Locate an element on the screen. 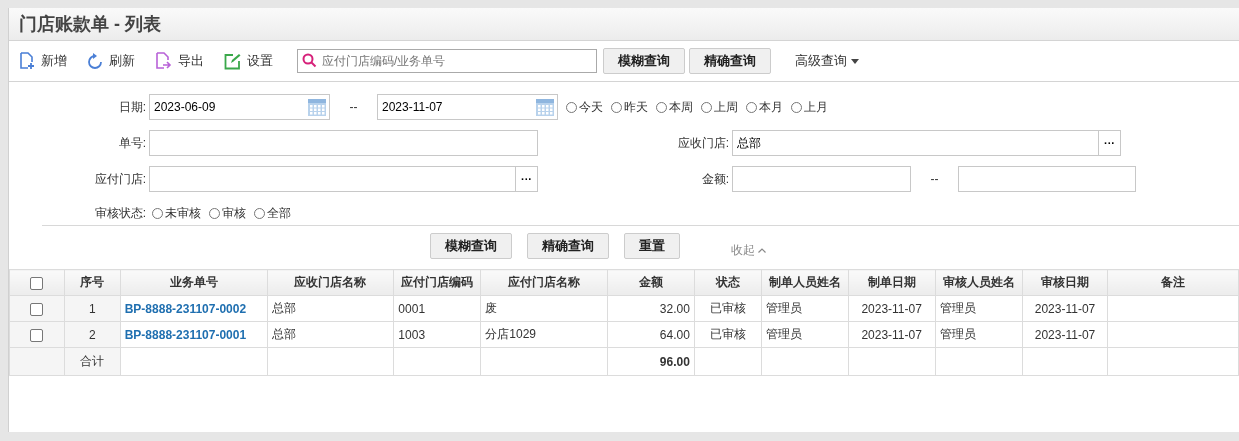 This screenshot has height=441, width=1239. total-amount: 96.00 is located at coordinates (651, 361).